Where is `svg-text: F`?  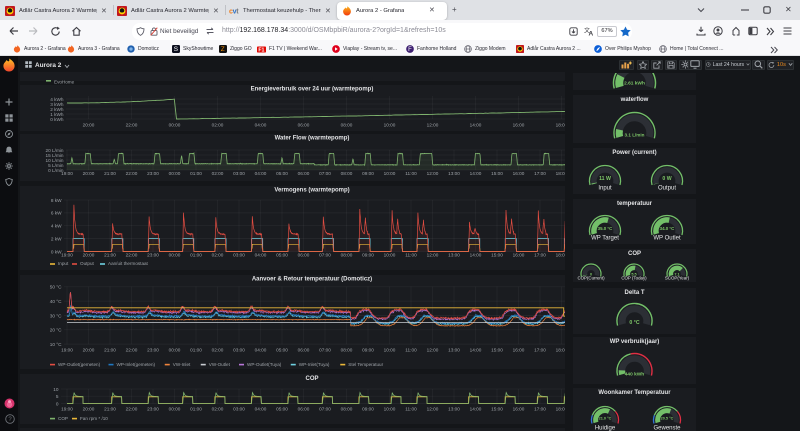
svg-text: F is located at coordinates (410, 50).